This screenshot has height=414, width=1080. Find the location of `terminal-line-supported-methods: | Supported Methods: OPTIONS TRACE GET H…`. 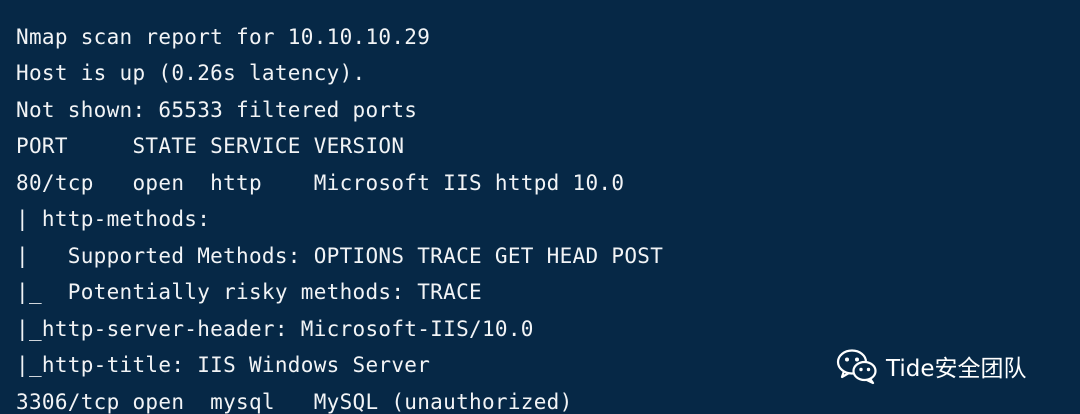

terminal-line-supported-methods: | Supported Methods: OPTIONS TRACE GET H… is located at coordinates (340, 255).